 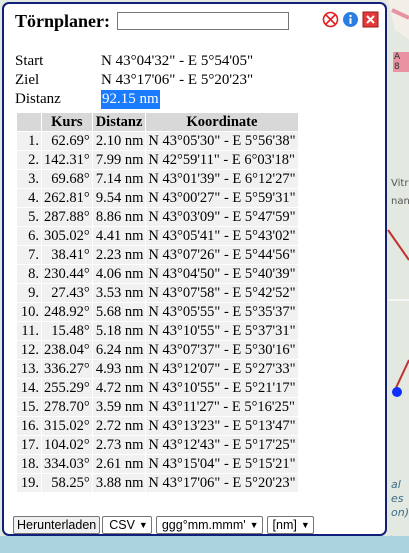 I want to click on row-course: 142.31°, so click(x=67, y=160).